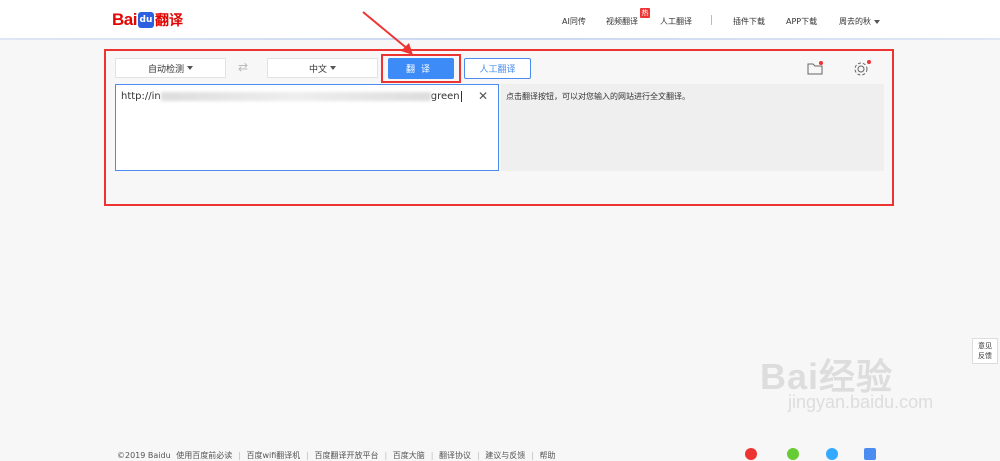 Image resolution: width=1000 pixels, height=461 pixels. Describe the element at coordinates (243, 67) in the screenshot. I see `swap-languages-icon: ⇄` at that location.